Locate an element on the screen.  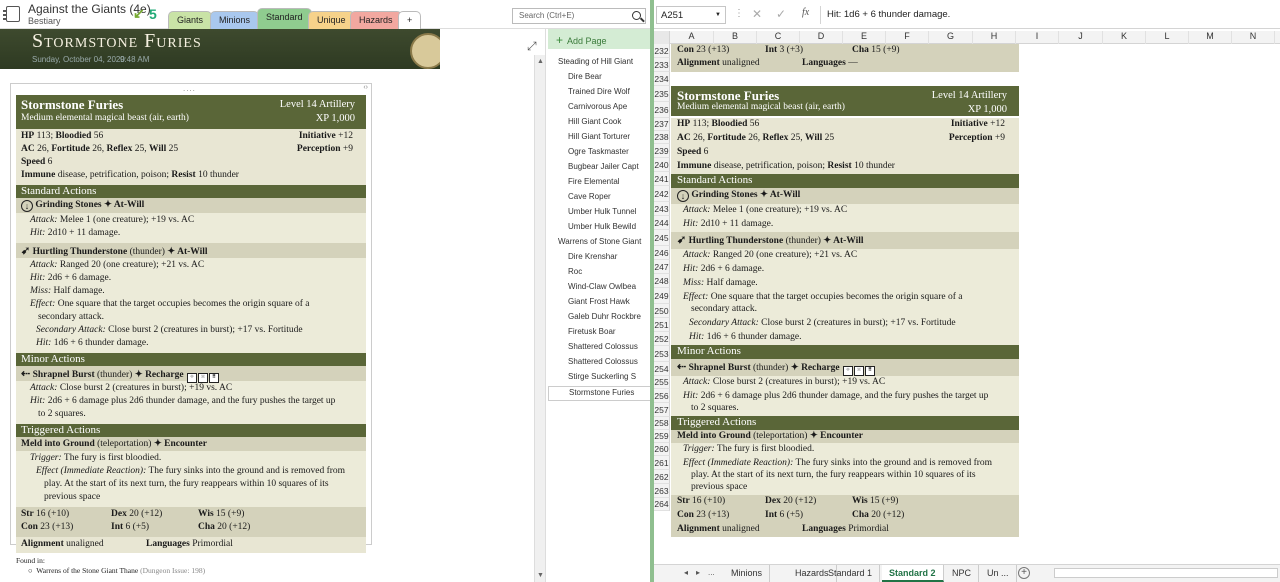
row-header: 245 is located at coordinates (662, 238).